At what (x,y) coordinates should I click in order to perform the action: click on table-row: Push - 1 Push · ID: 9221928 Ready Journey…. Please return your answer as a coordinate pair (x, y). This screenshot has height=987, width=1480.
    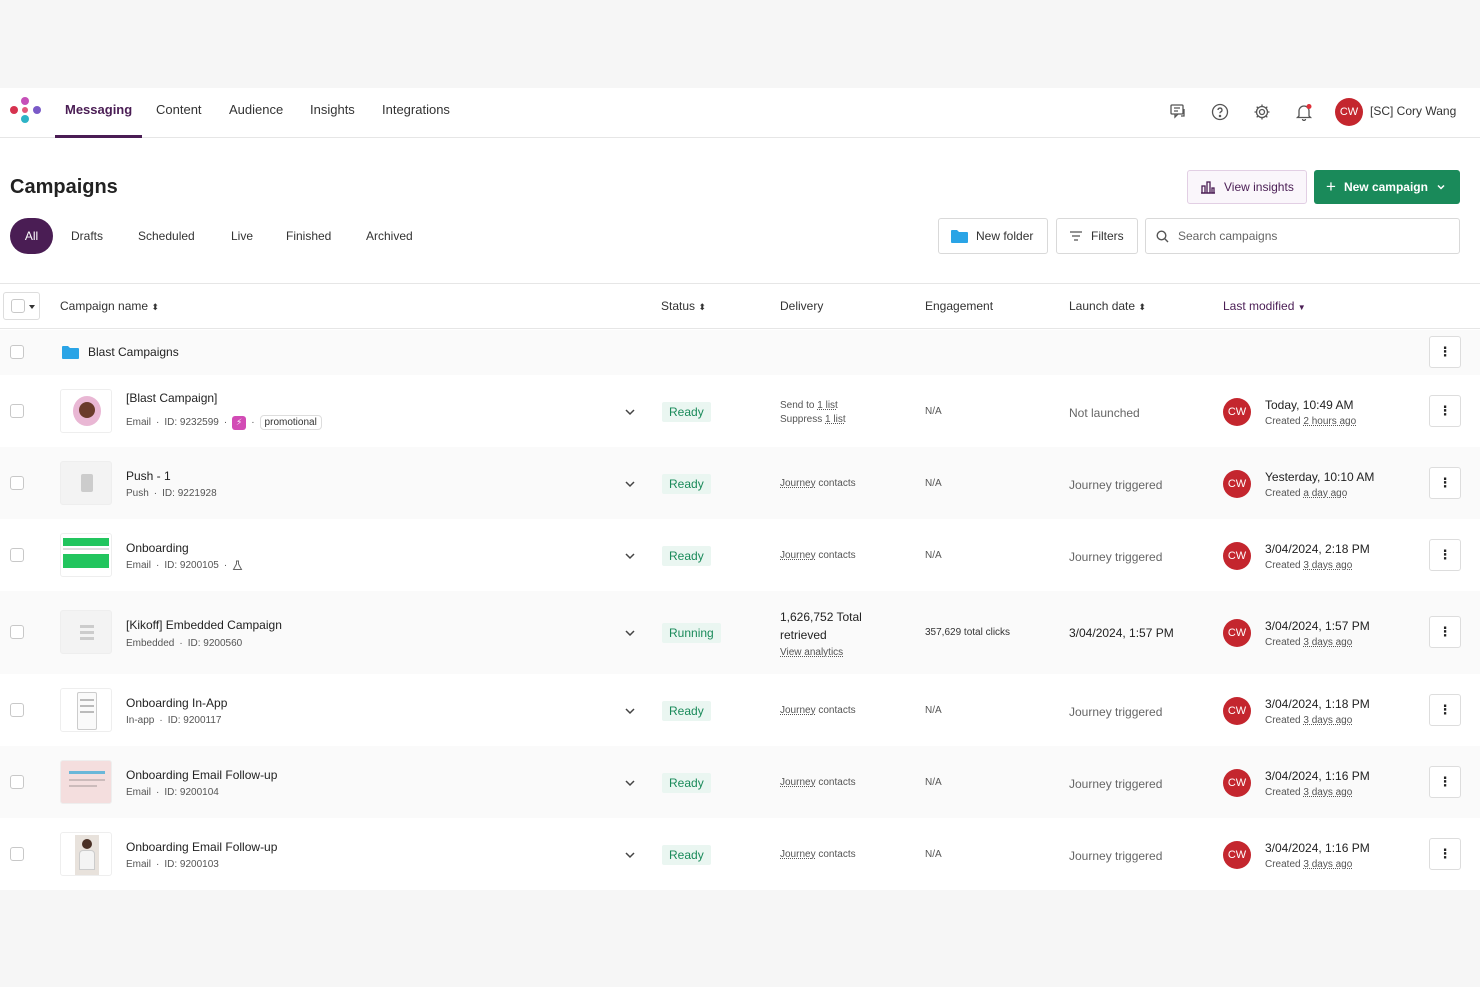
    Looking at the image, I should click on (740, 483).